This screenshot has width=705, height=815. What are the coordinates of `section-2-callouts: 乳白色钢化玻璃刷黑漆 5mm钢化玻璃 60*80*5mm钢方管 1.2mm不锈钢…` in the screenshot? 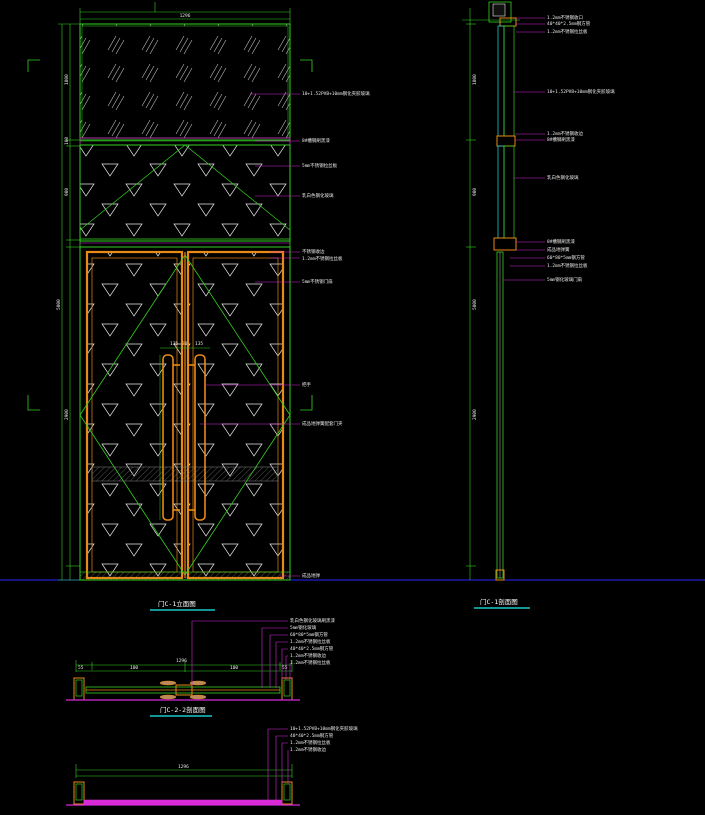 It's located at (312, 641).